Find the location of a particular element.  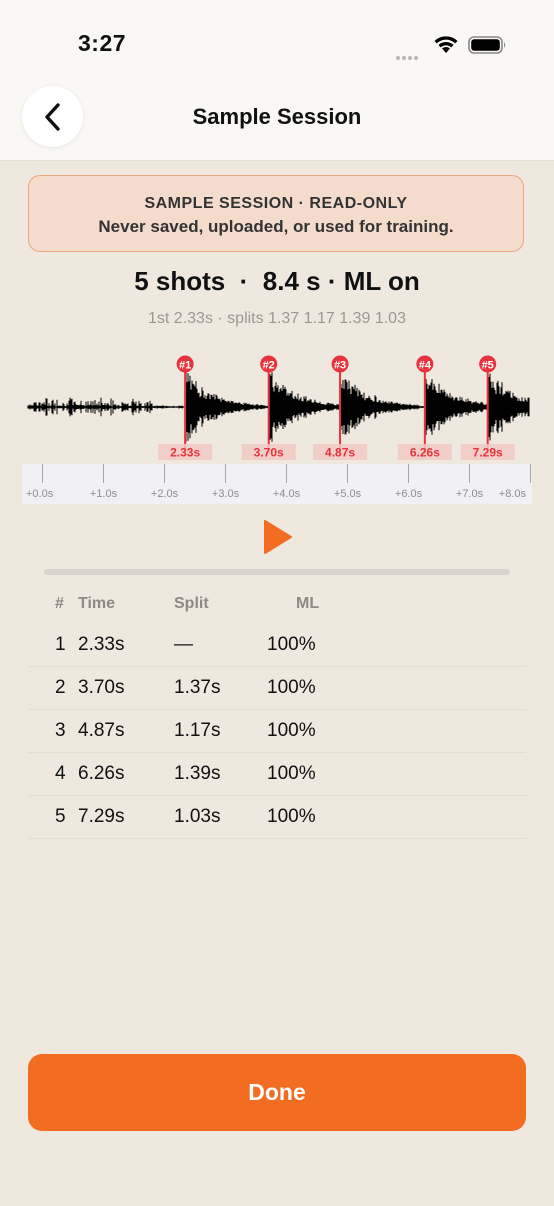

shot-time-label: 2.33s is located at coordinates (185, 453).